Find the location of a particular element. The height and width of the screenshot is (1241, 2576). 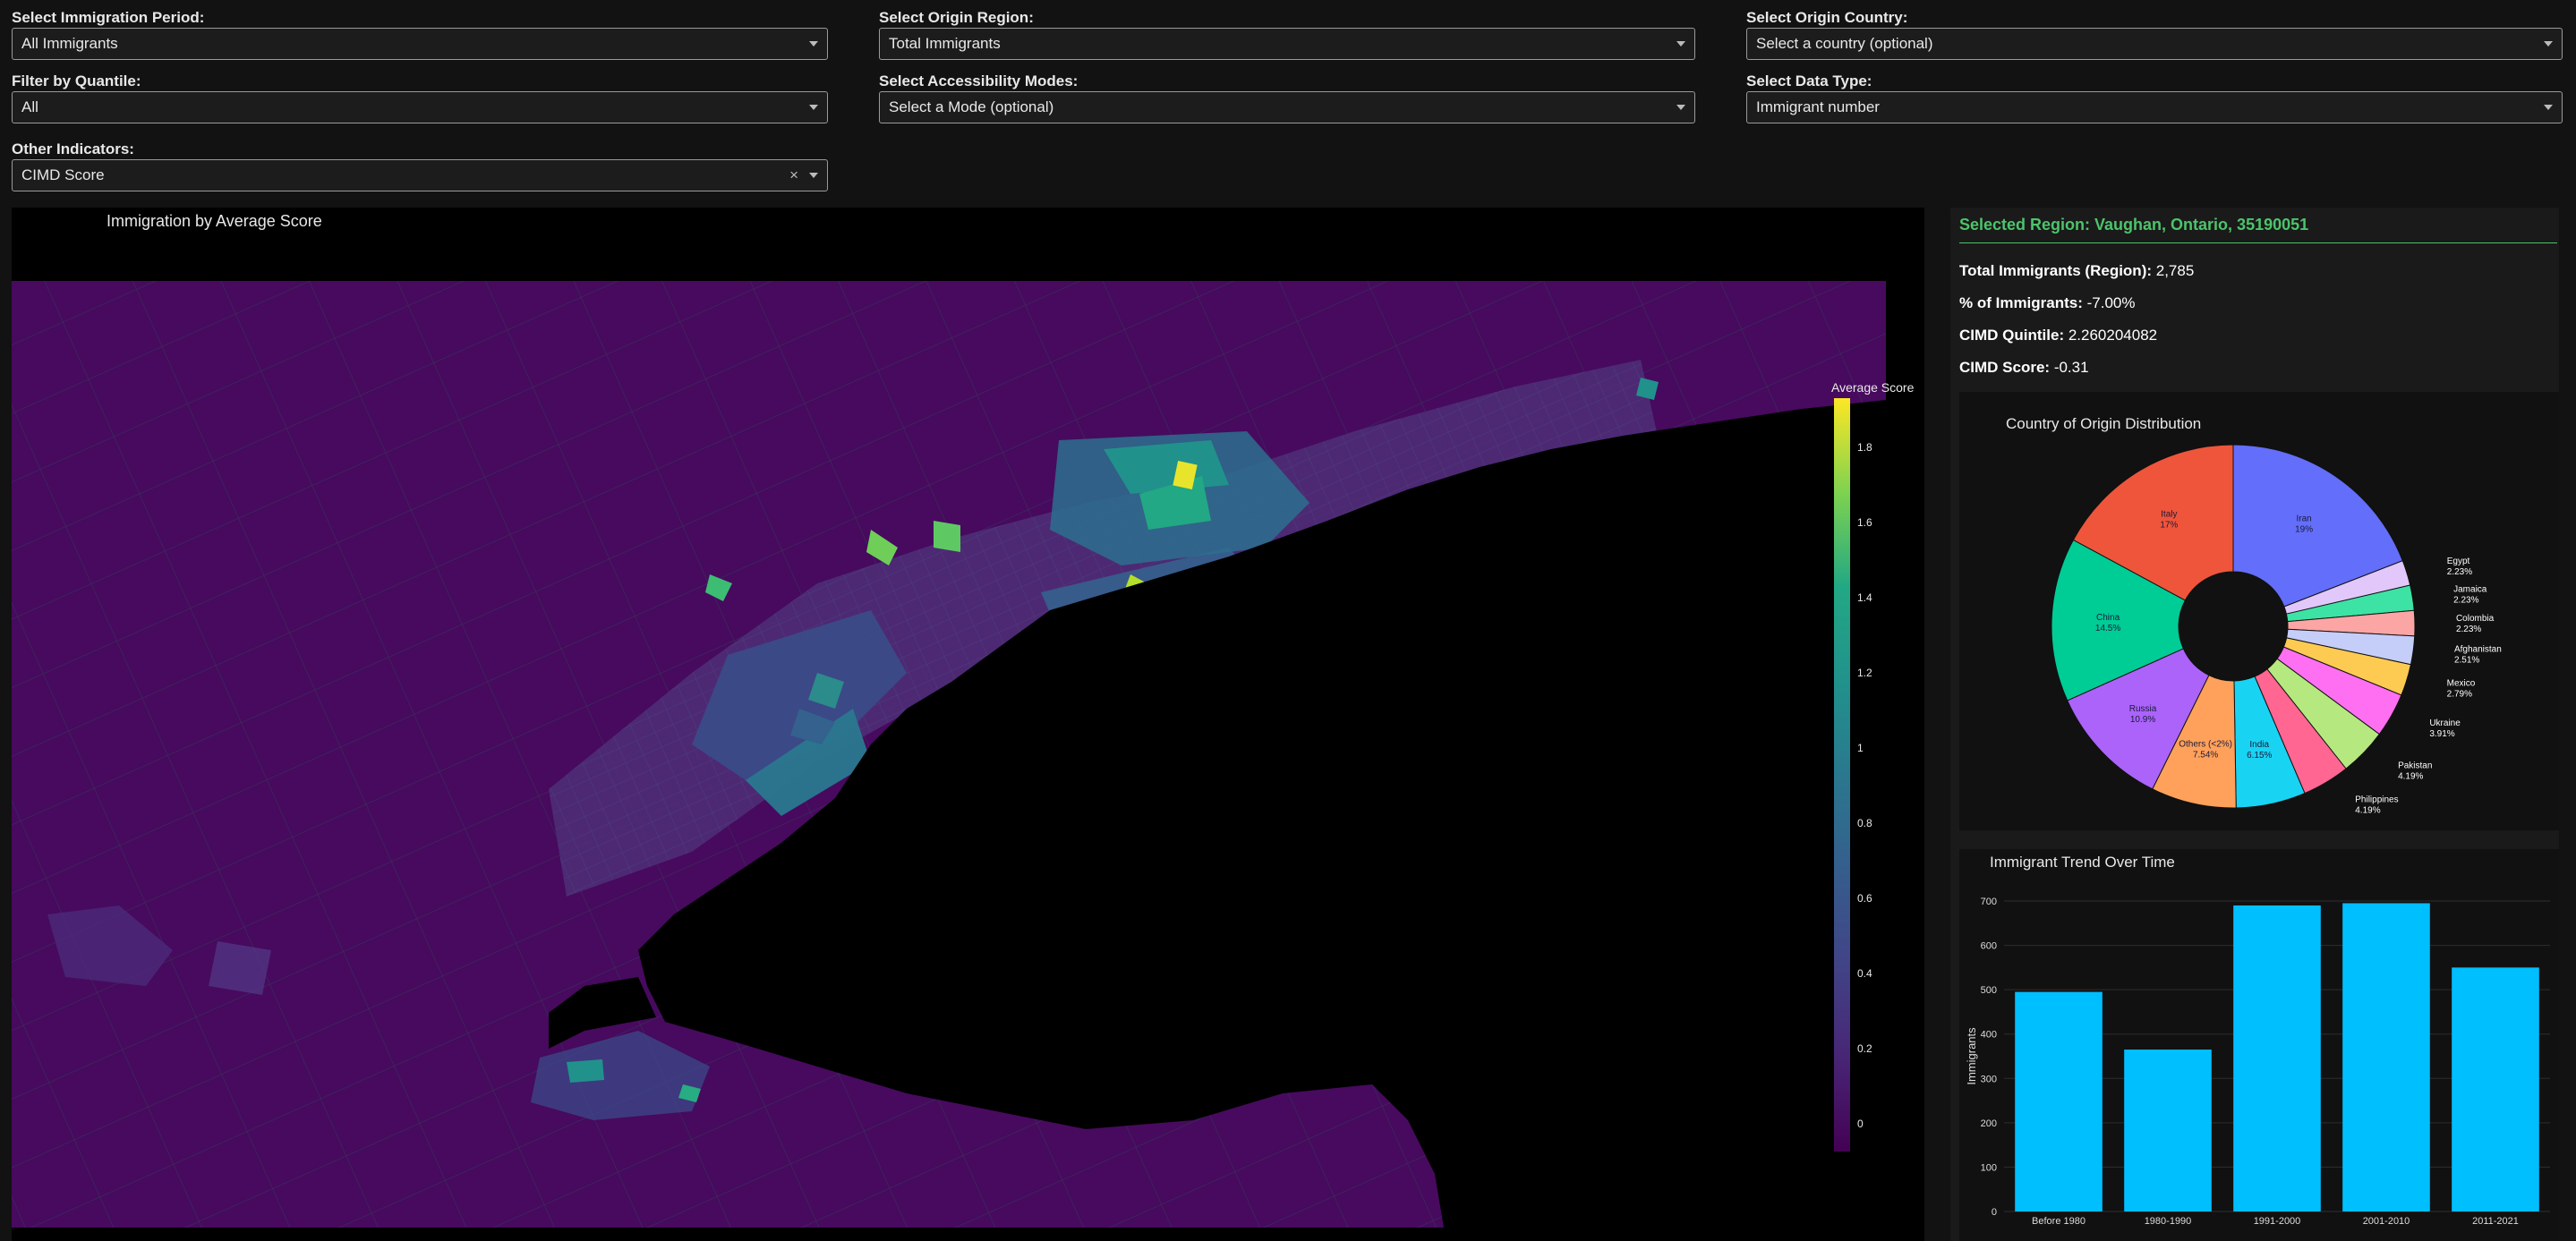

other-indicators-select: CIMD Score × is located at coordinates (420, 175).